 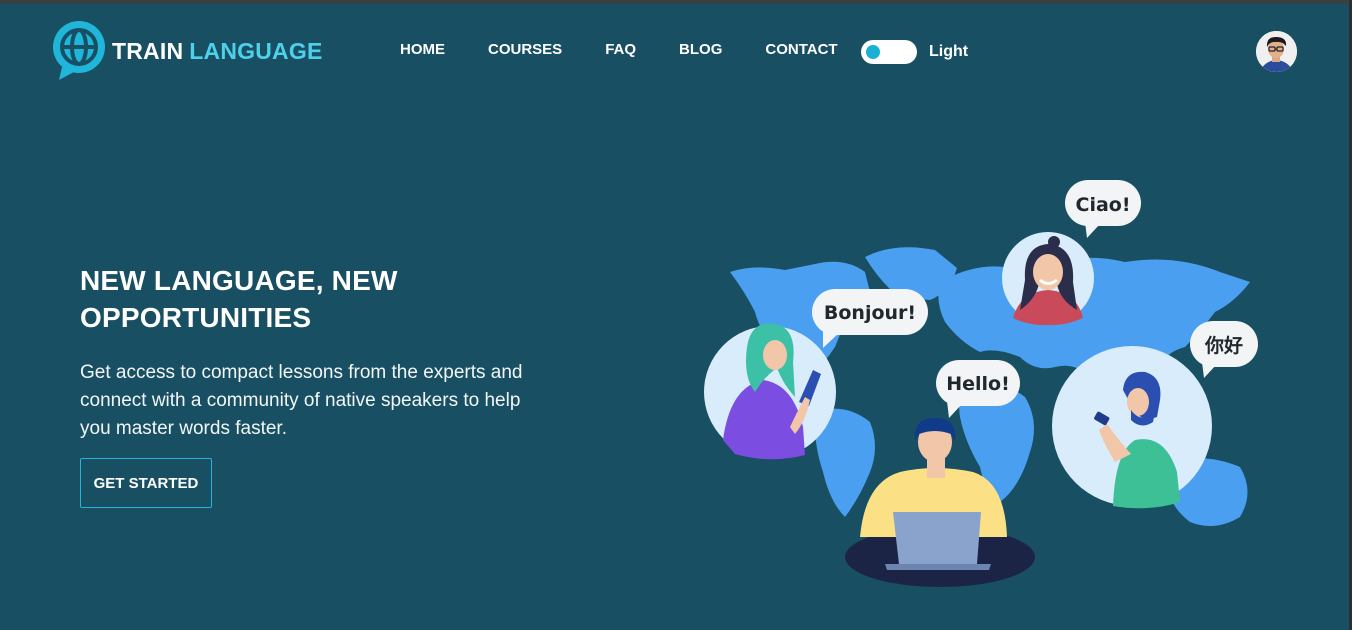 I want to click on greeting-ciao: Ciao!, so click(x=1103, y=205).